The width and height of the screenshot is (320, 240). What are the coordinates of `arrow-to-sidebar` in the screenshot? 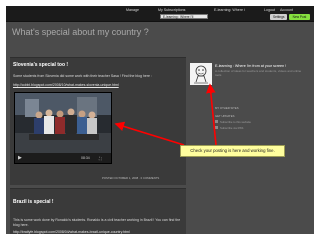 It's located at (211, 114).